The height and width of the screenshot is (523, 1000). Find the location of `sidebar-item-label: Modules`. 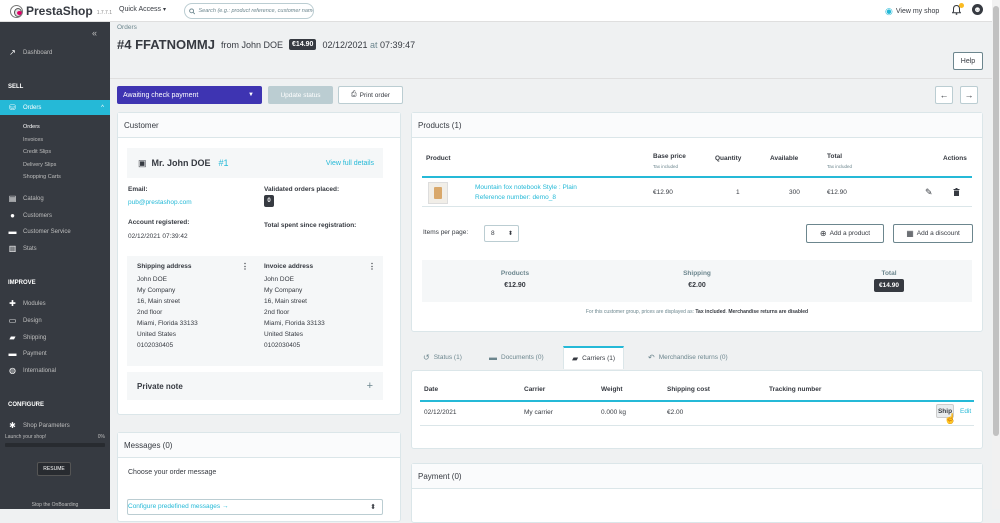

sidebar-item-label: Modules is located at coordinates (34, 303).